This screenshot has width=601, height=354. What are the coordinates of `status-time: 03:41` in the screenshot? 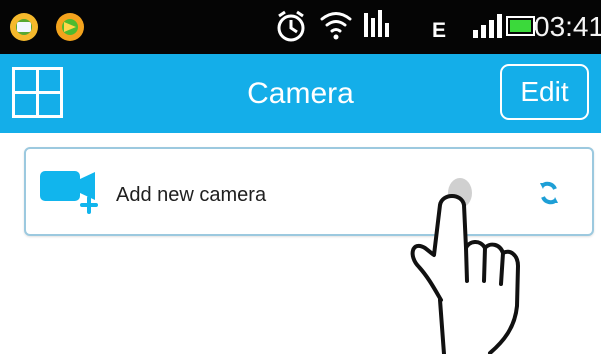 It's located at (567, 26).